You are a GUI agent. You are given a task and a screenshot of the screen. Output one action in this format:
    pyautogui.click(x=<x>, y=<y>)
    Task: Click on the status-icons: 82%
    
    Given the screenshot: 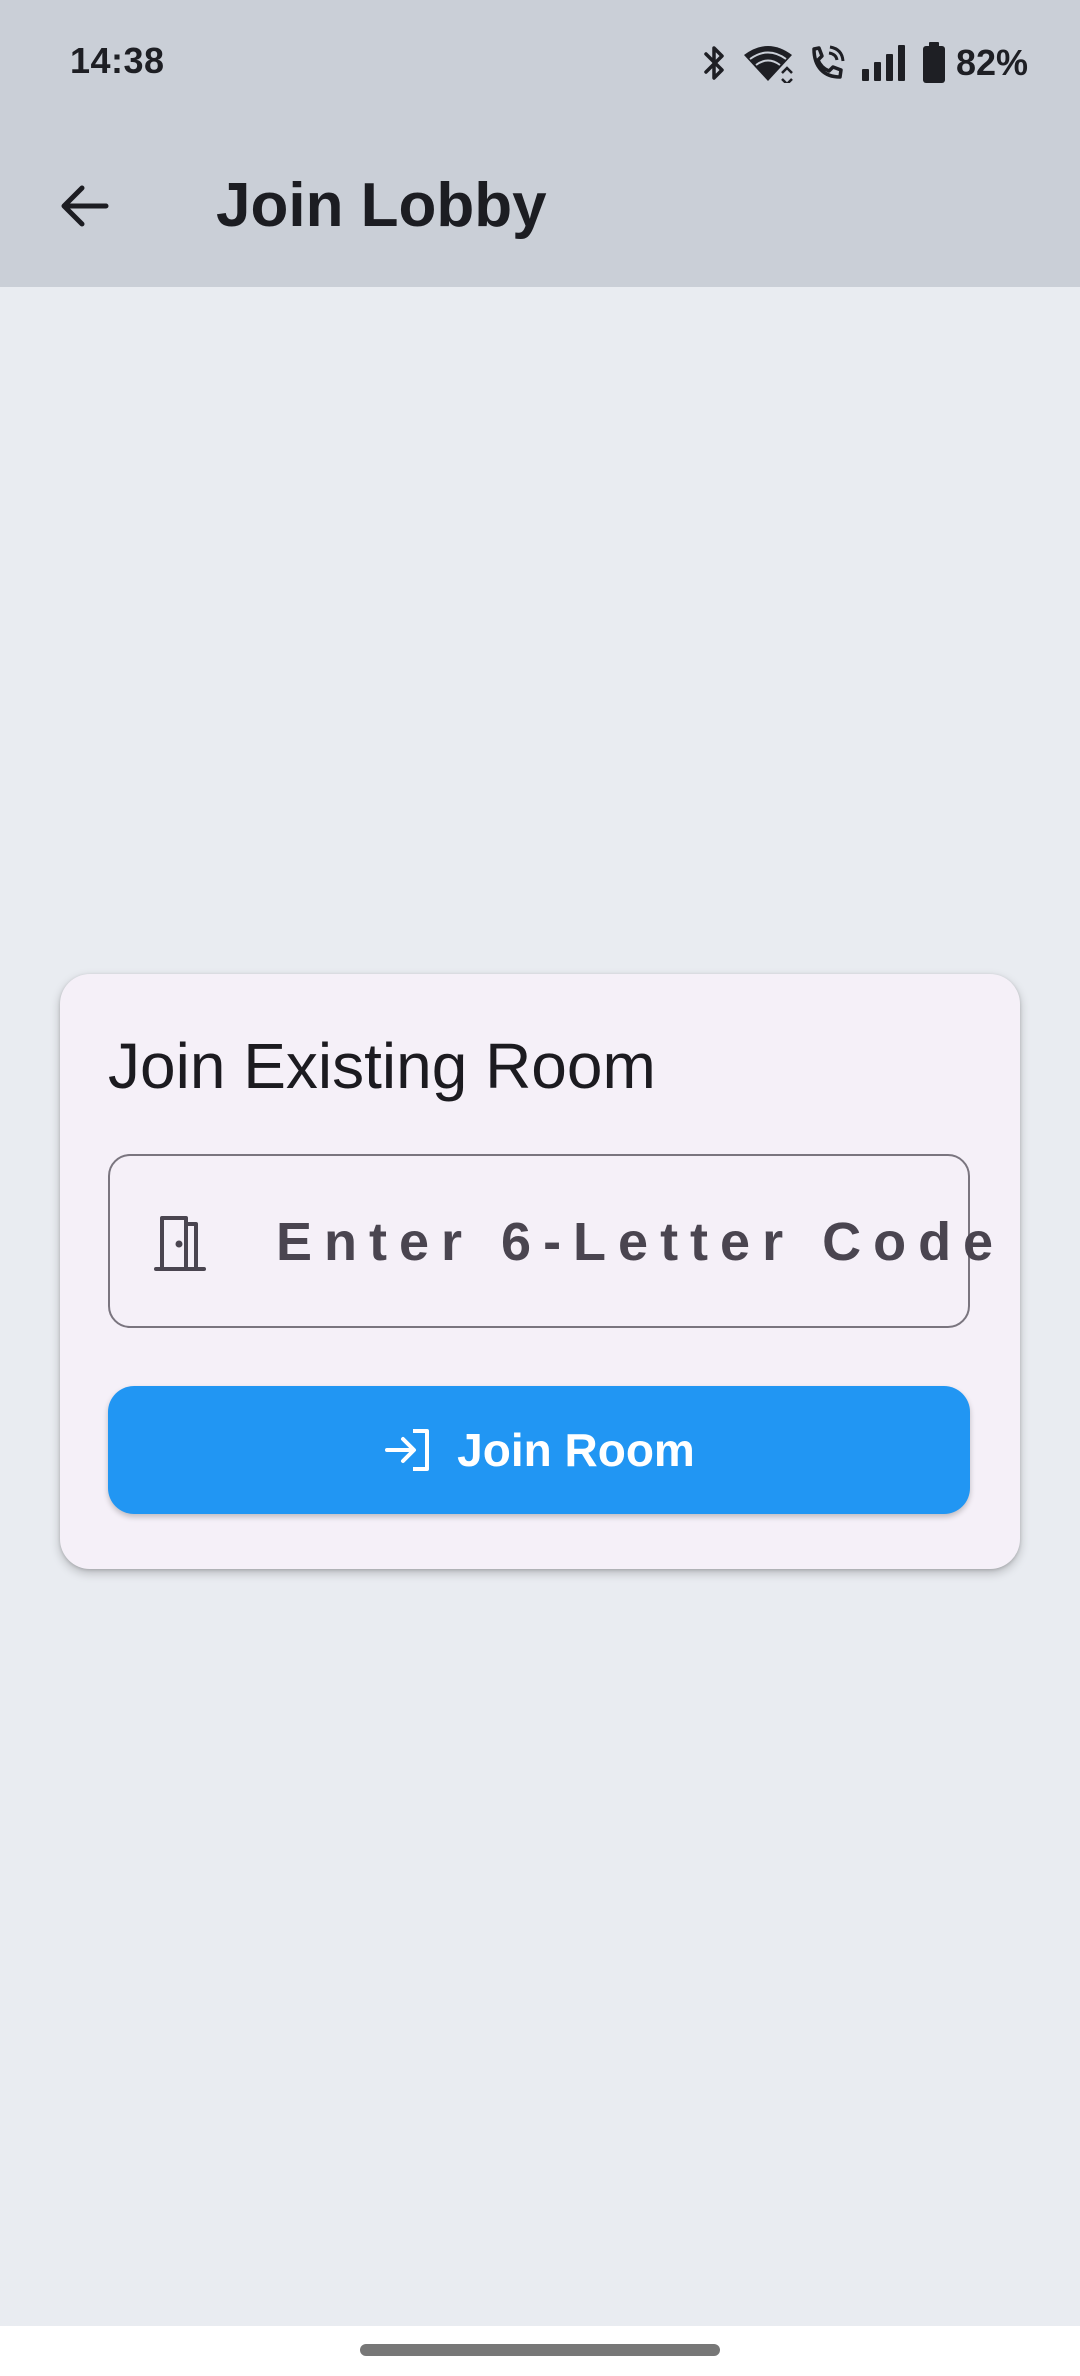 What is the action you would take?
    pyautogui.click(x=865, y=63)
    